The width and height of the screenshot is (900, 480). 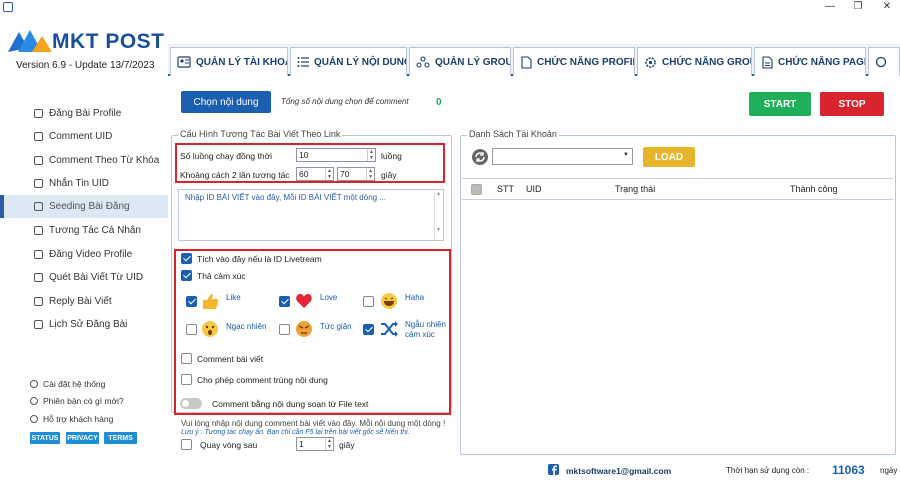 I want to click on sidebar-item-post-history: Lịch Sử Đăng Bài, so click(x=84, y=324).